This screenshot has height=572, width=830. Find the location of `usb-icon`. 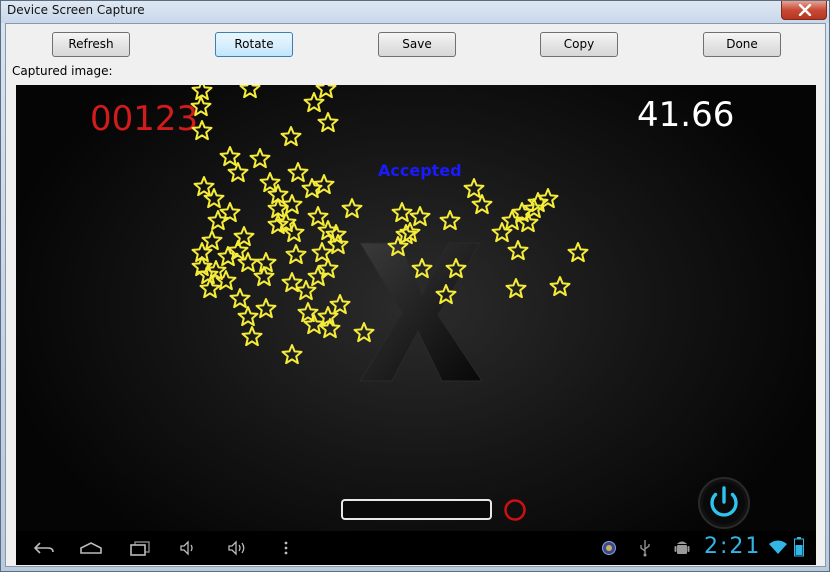

usb-icon is located at coordinates (645, 548).